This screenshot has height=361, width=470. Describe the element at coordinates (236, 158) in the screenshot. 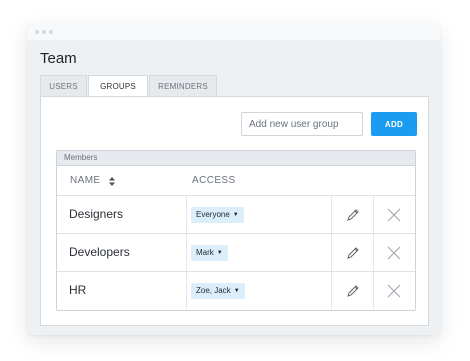

I see `members-section-label: Members` at that location.